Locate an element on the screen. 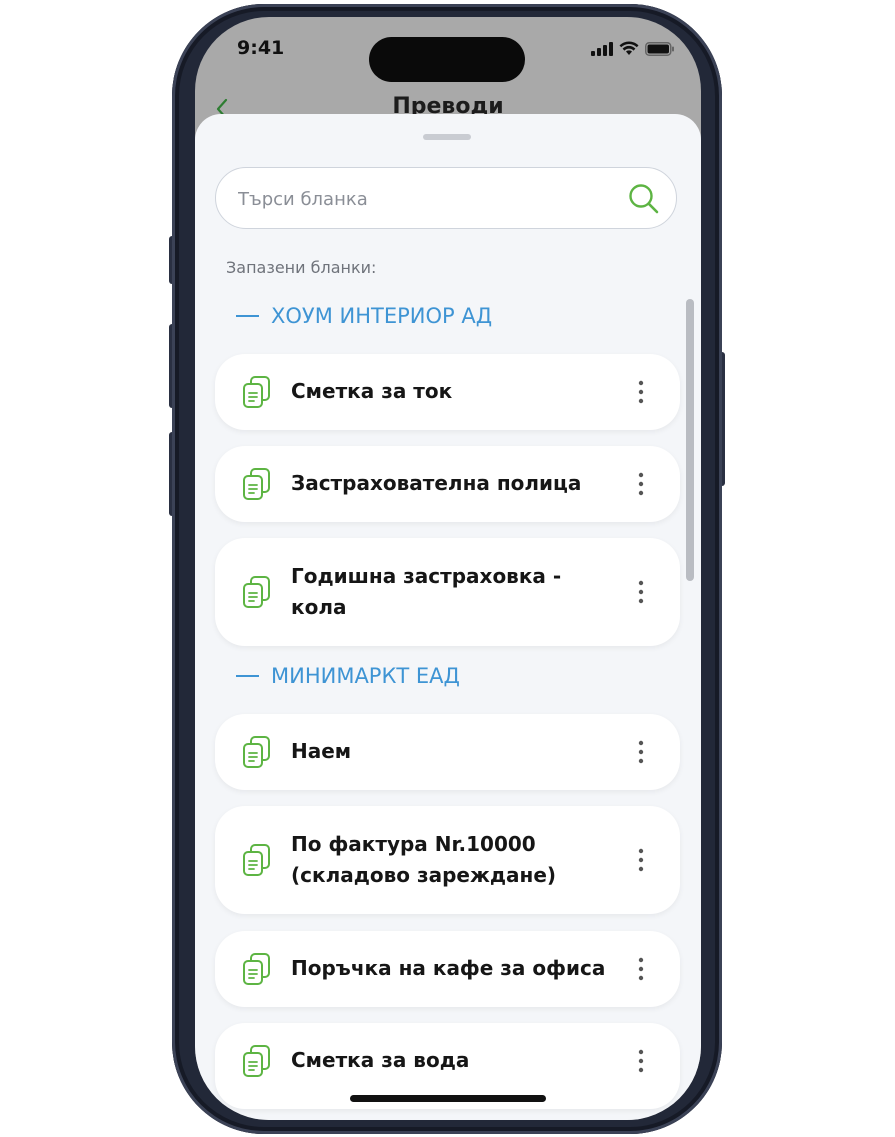 The width and height of the screenshot is (895, 1137). saved-form-item: Наем is located at coordinates (447, 752).